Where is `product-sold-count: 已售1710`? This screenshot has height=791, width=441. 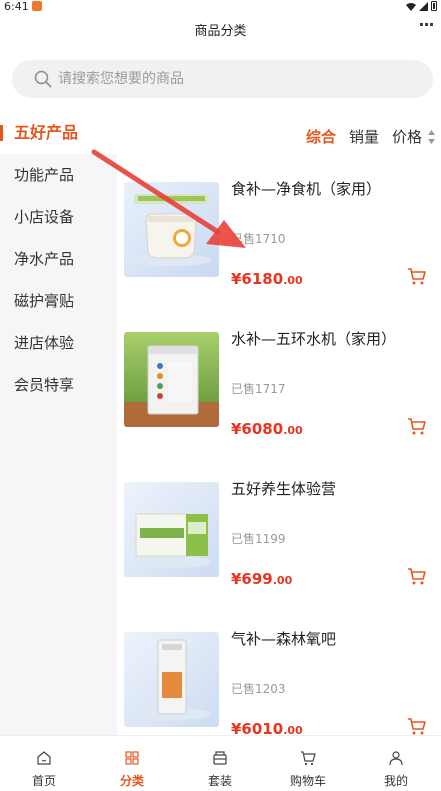
product-sold-count: 已售1710 is located at coordinates (258, 239).